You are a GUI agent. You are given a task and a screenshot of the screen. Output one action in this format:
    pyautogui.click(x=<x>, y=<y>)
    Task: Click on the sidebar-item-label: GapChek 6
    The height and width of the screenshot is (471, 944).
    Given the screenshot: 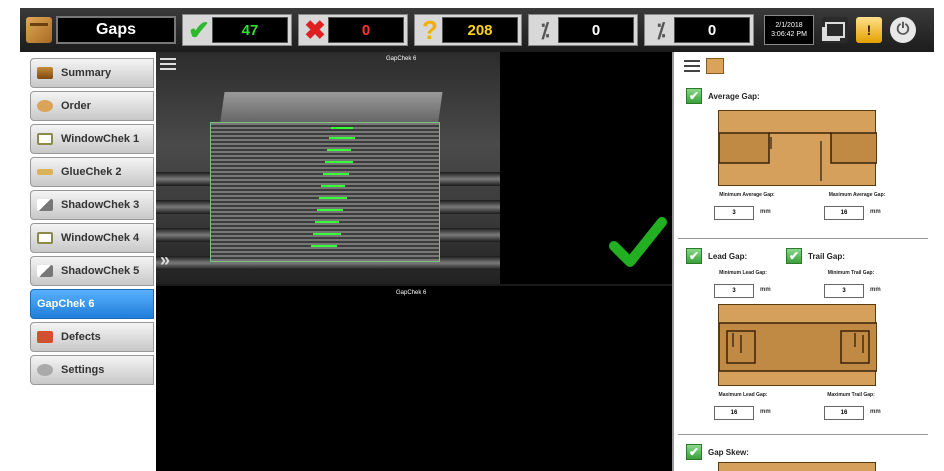 What is the action you would take?
    pyautogui.click(x=66, y=304)
    